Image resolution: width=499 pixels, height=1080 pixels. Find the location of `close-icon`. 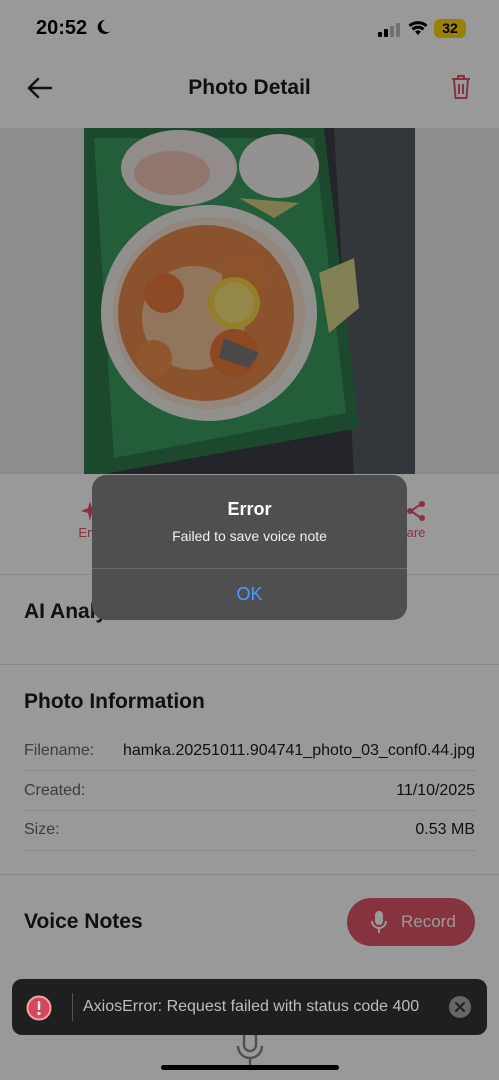

close-icon is located at coordinates (460, 1007).